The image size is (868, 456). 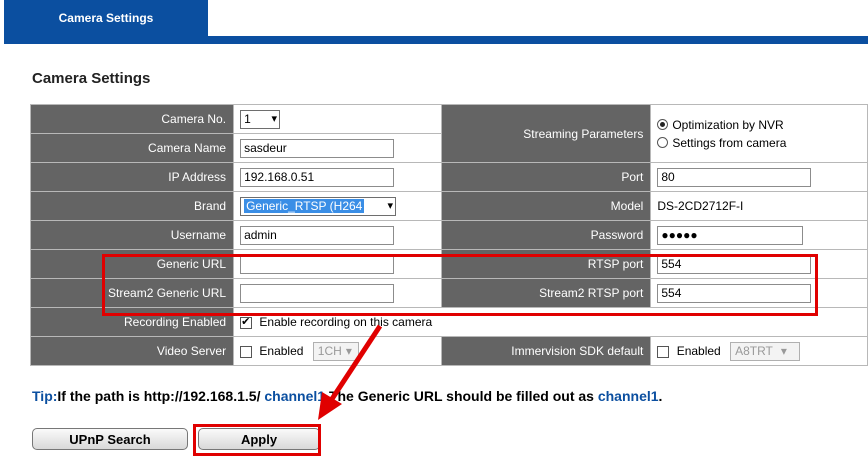 What do you see at coordinates (355, 364) in the screenshot?
I see `arrow-line` at bounding box center [355, 364].